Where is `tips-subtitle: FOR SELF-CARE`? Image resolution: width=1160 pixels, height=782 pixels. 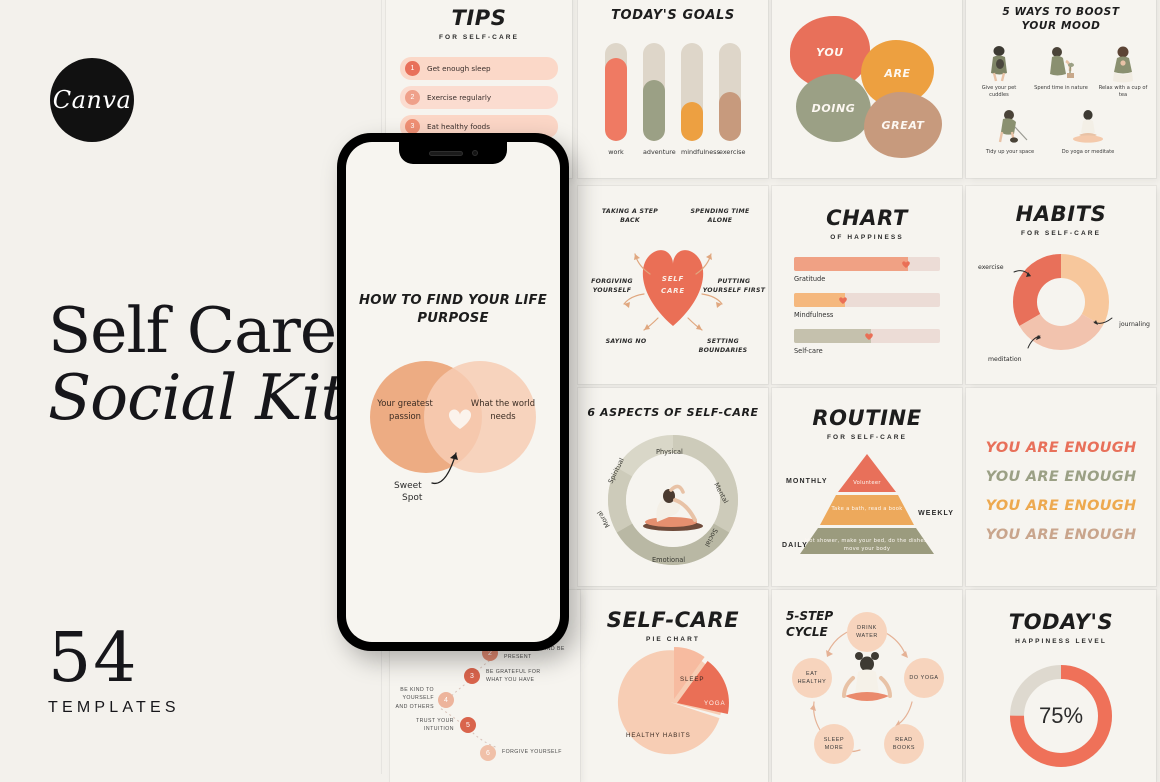 tips-subtitle: FOR SELF-CARE is located at coordinates (479, 37).